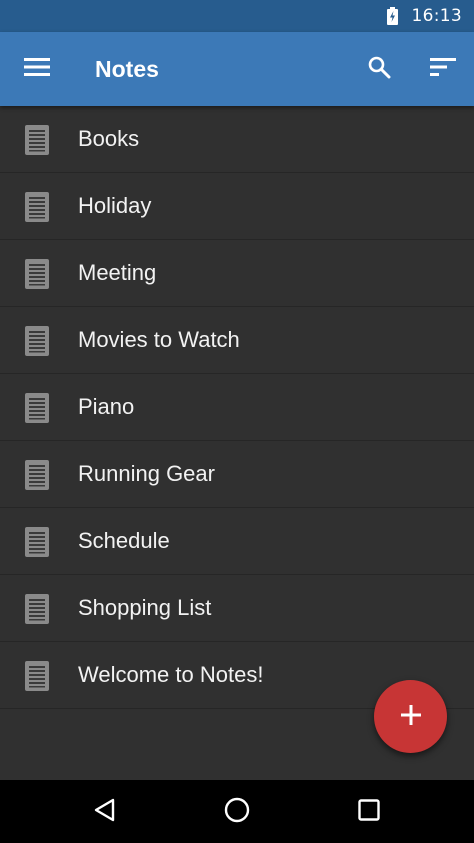 Image resolution: width=474 pixels, height=843 pixels. I want to click on recents-square-icon, so click(369, 812).